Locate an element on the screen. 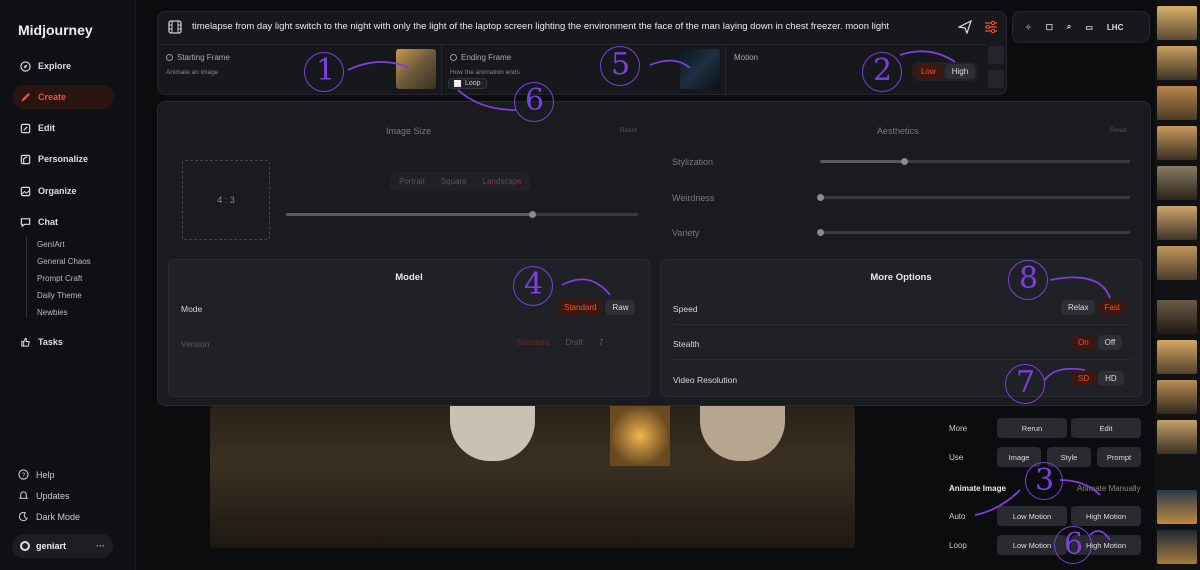 This screenshot has height=570, width=1200. annotation-number: 4 is located at coordinates (534, 284).